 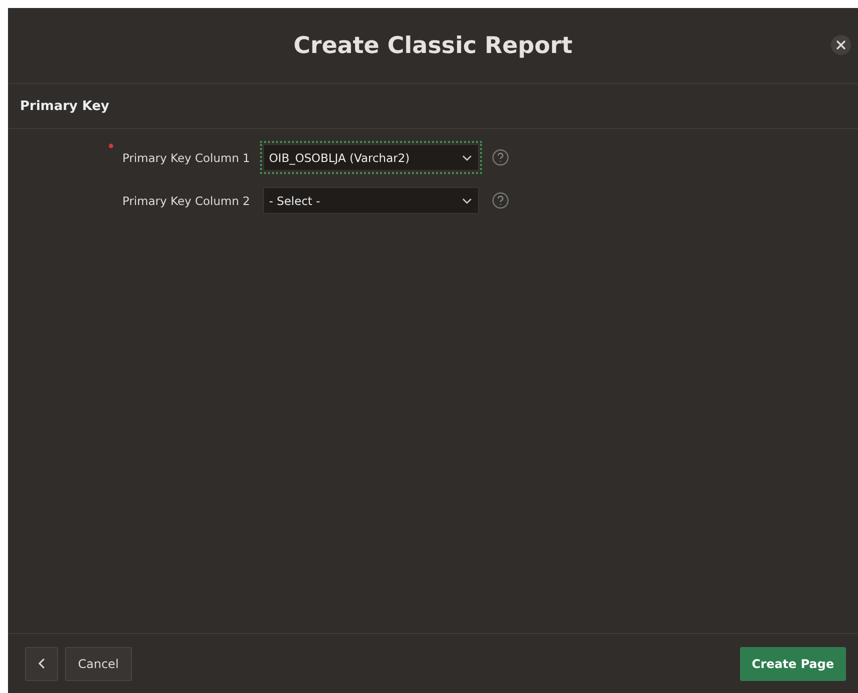 What do you see at coordinates (186, 157) in the screenshot?
I see `field-label: Primary Key Column 1` at bounding box center [186, 157].